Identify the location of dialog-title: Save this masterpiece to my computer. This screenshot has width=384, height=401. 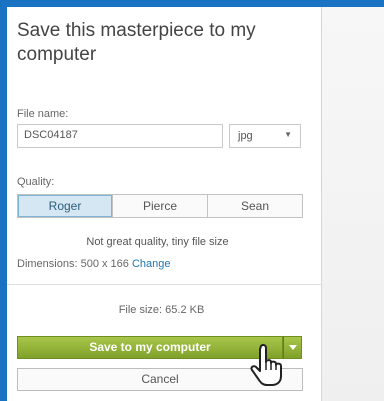
(136, 42).